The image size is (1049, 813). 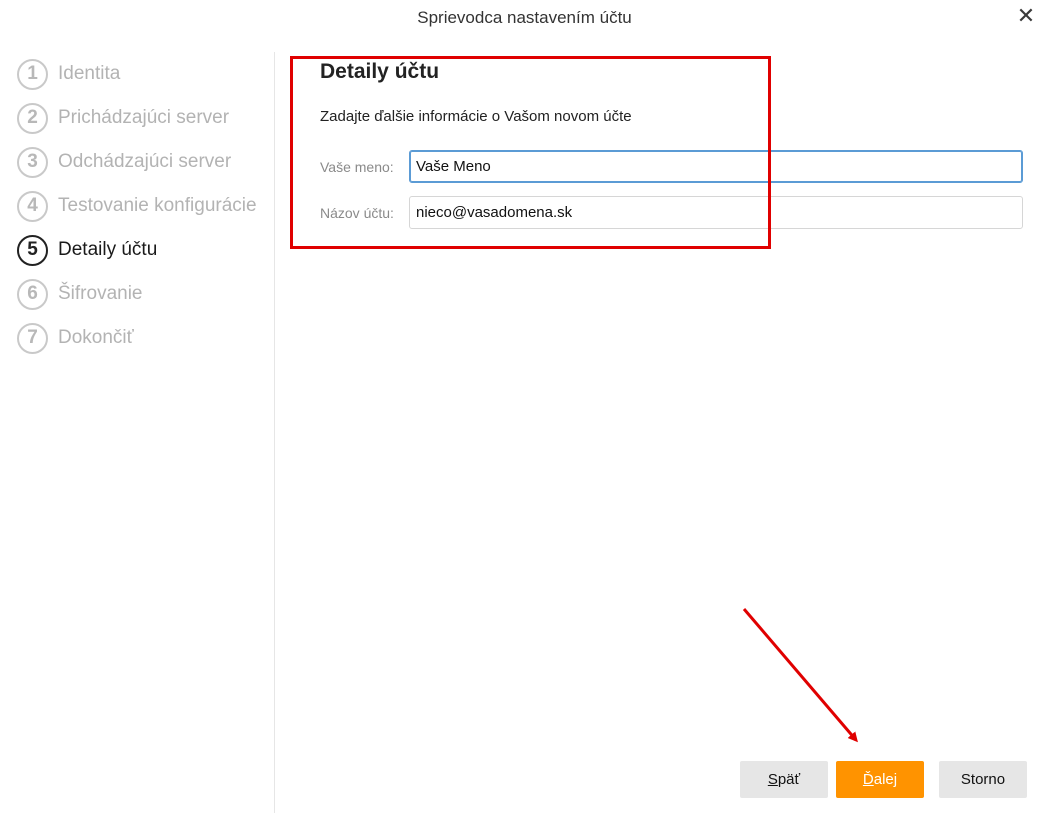 I want to click on back-accel: S, so click(x=772, y=779).